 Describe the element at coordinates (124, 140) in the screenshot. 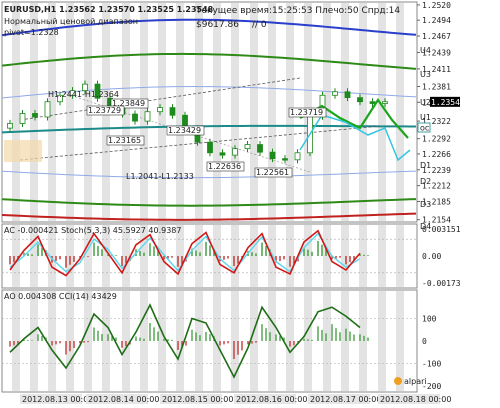

I see `price-annotation: 1.23165` at that location.